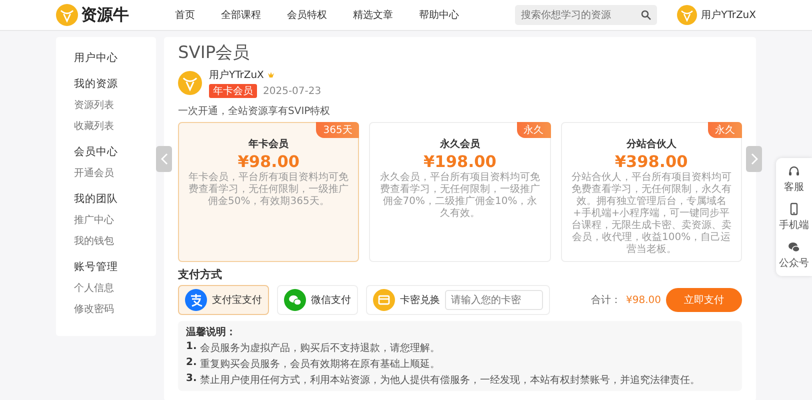 The image size is (812, 400). What do you see at coordinates (575, 15) in the screenshot?
I see `search-field: 搜索你想学习的资源` at bounding box center [575, 15].